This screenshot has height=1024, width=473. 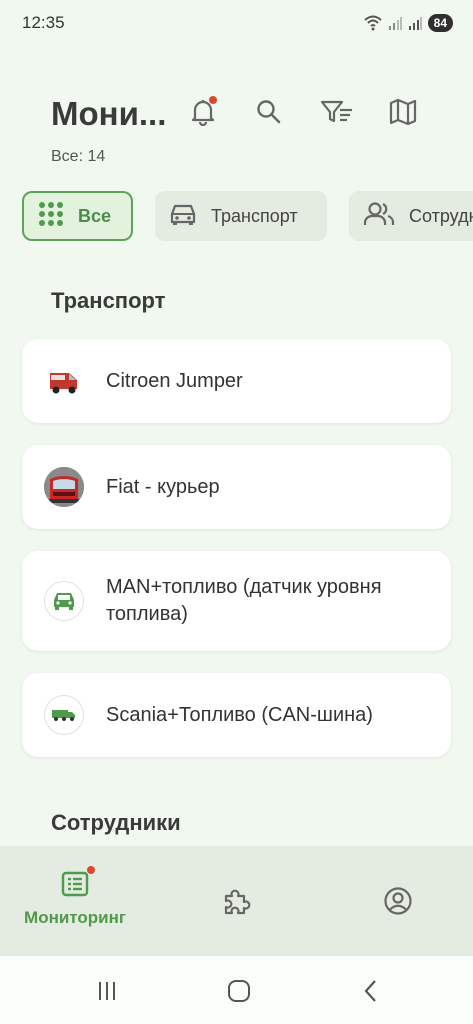 I want to click on status-icons: 84, so click(x=408, y=23).